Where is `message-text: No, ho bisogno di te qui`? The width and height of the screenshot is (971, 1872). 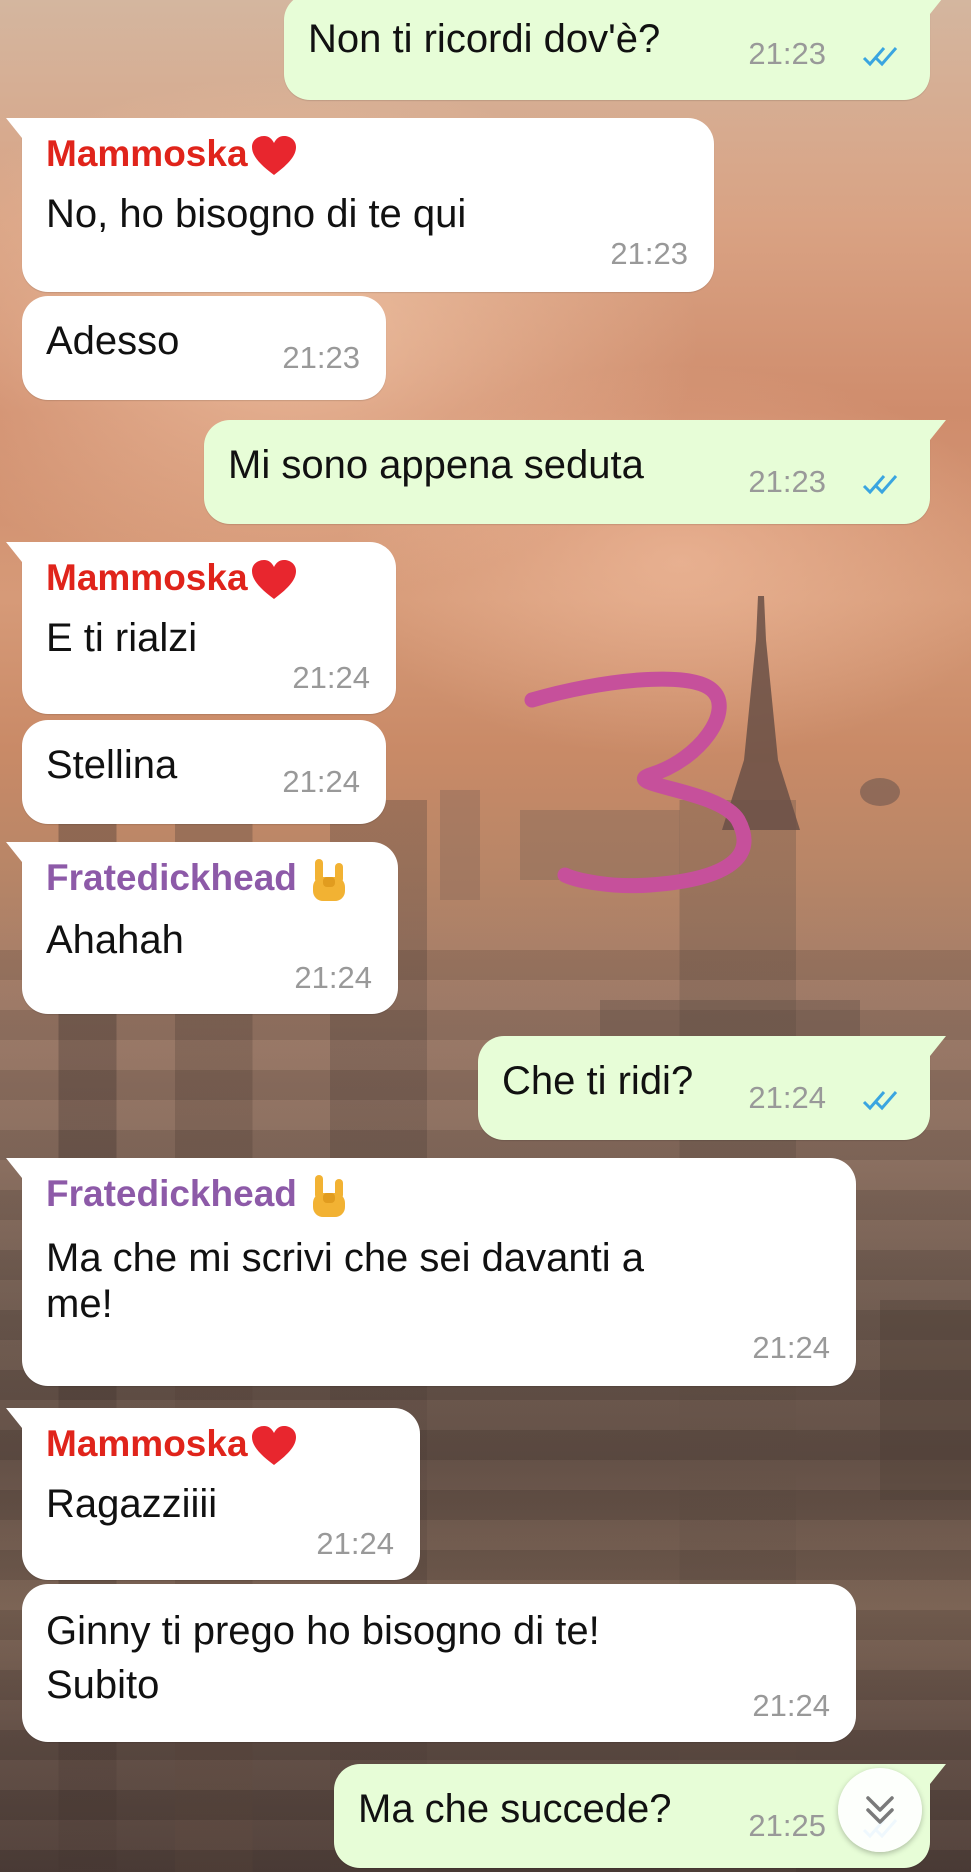 message-text: No, ho bisogno di te qui is located at coordinates (256, 214).